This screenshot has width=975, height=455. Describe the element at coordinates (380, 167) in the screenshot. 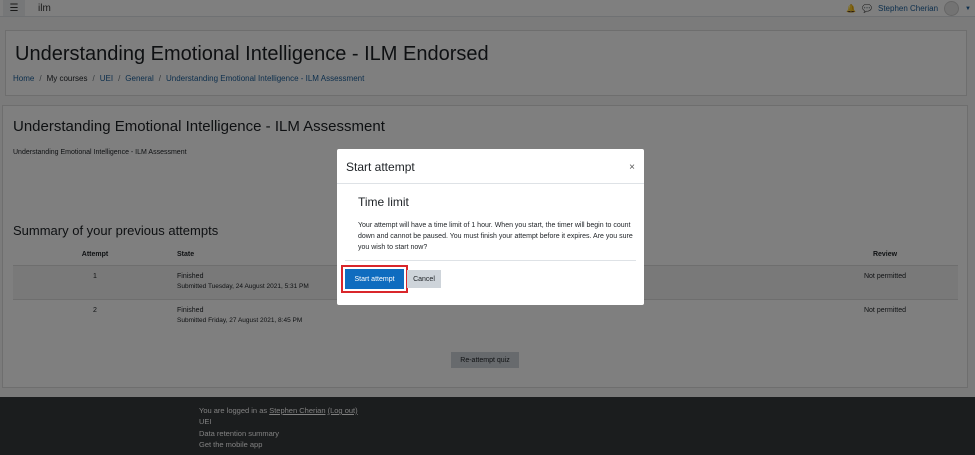

I see `modal-title: Start attempt` at that location.